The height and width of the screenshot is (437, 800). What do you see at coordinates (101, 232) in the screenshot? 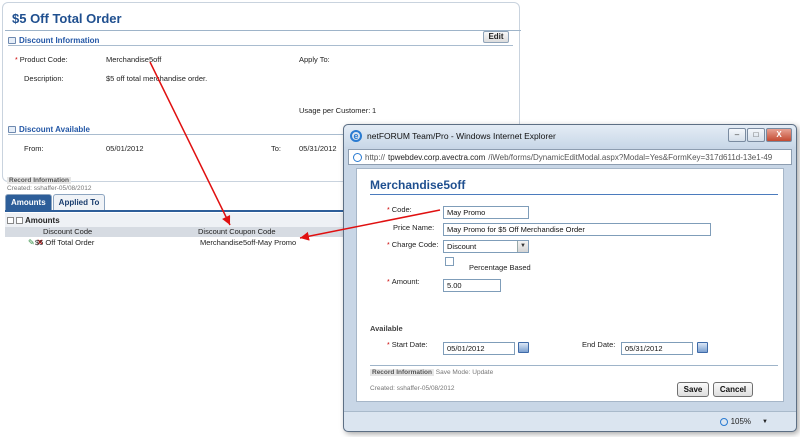
I see `column-header-discount-code: Discount Code` at bounding box center [101, 232].